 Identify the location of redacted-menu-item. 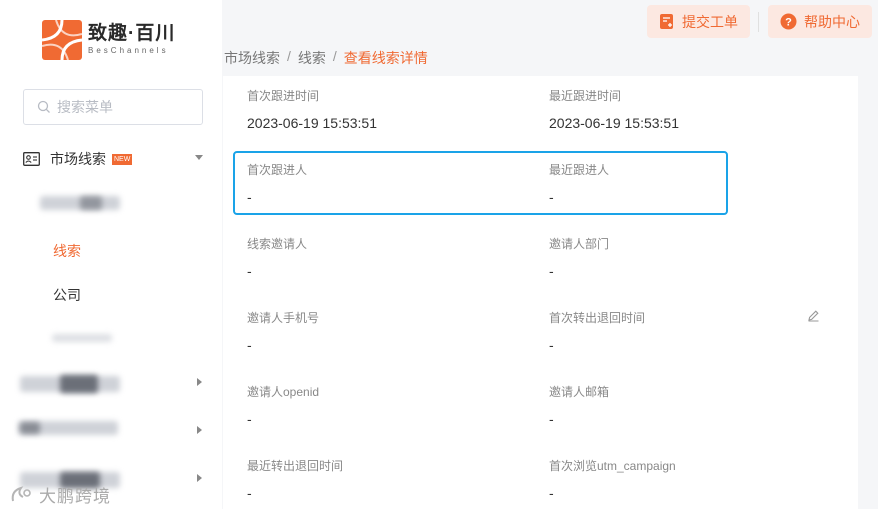
(82, 338).